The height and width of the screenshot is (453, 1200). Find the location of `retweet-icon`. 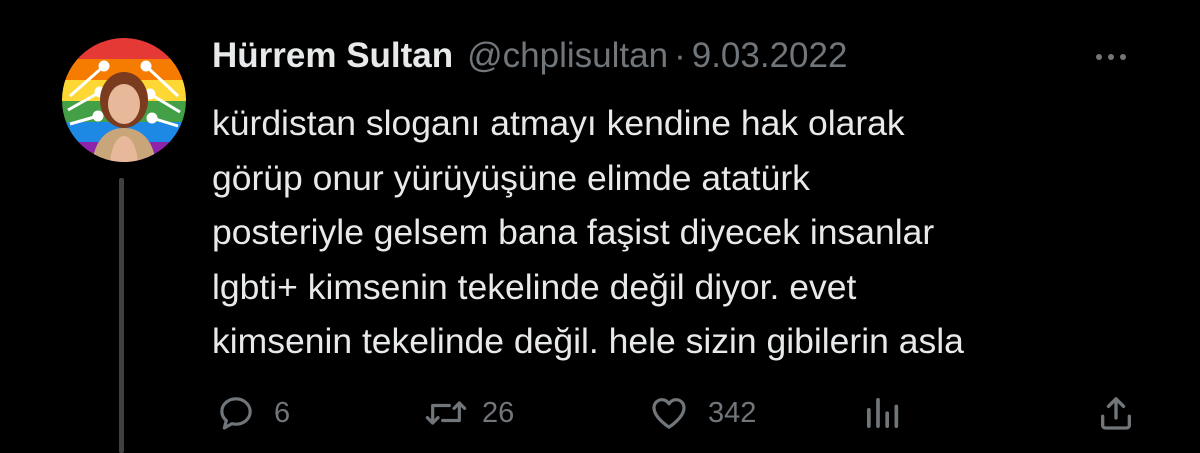

retweet-icon is located at coordinates (446, 413).